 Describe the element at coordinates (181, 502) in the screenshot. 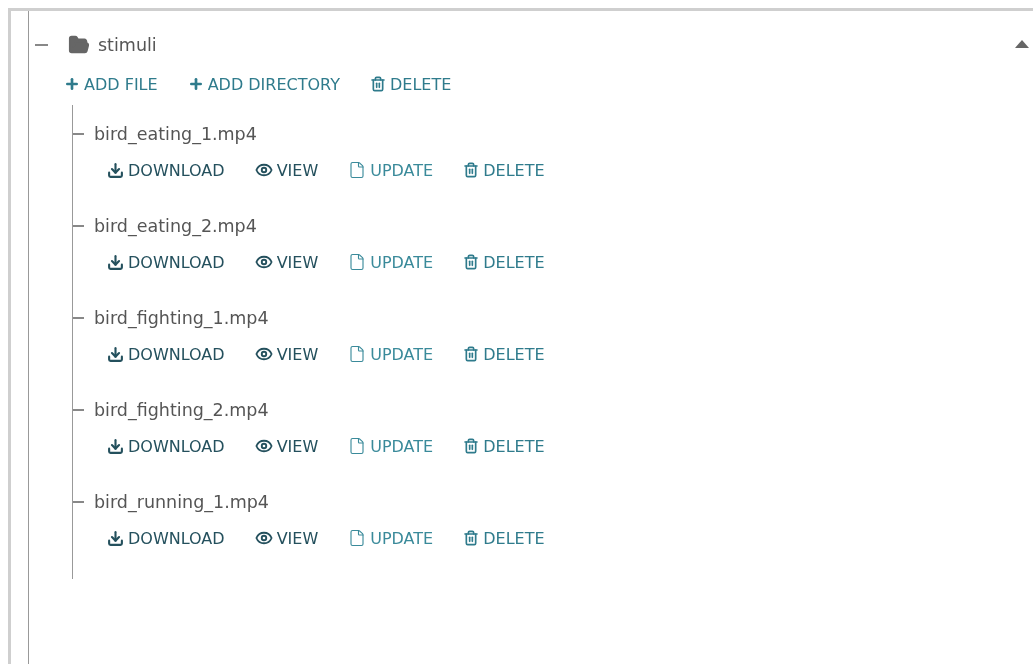

I see `file-name: bird_running_1.mp4` at that location.